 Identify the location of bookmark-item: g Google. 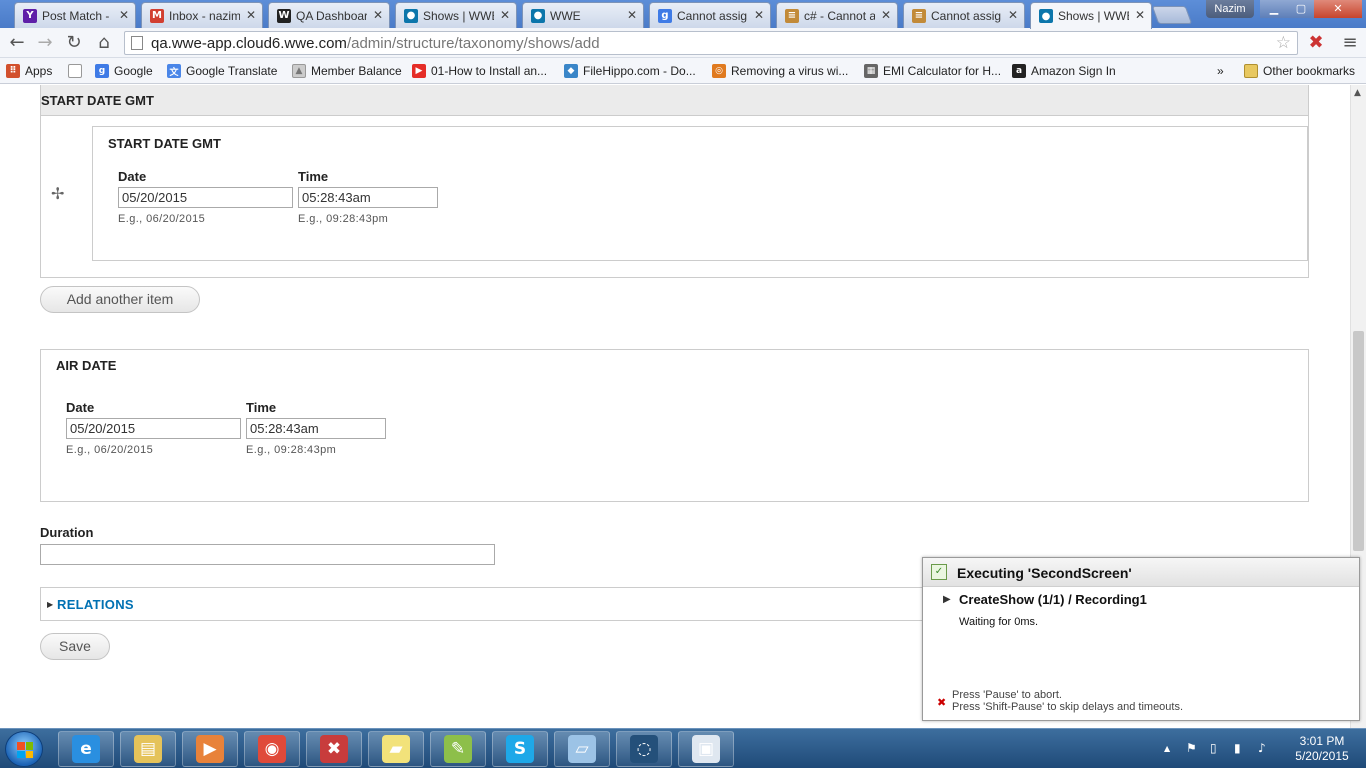
(124, 71).